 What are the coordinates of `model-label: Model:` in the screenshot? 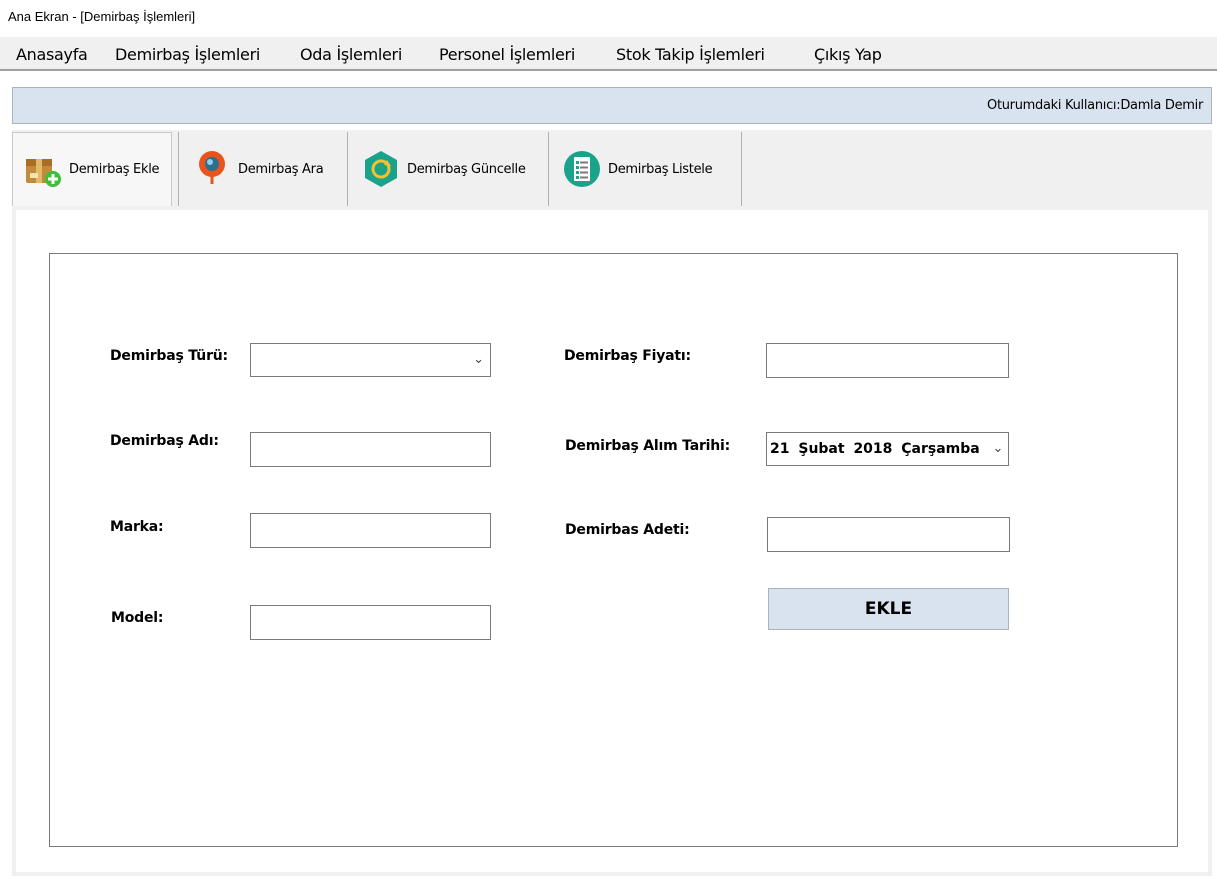 It's located at (137, 618).